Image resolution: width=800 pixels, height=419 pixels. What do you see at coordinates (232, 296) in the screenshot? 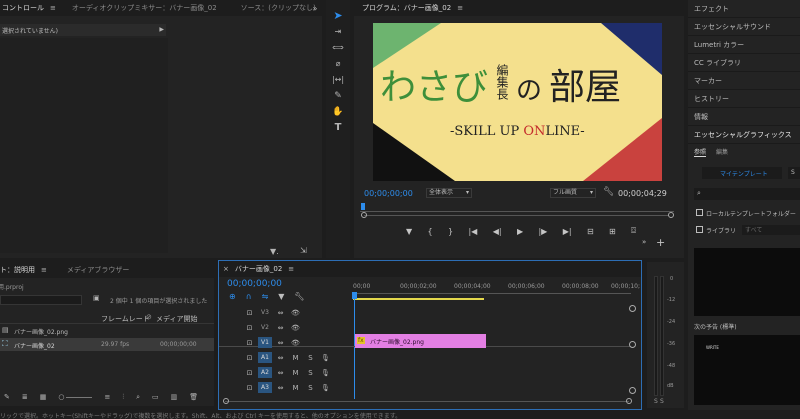
I see `nest-icon: ⊕` at bounding box center [232, 296].